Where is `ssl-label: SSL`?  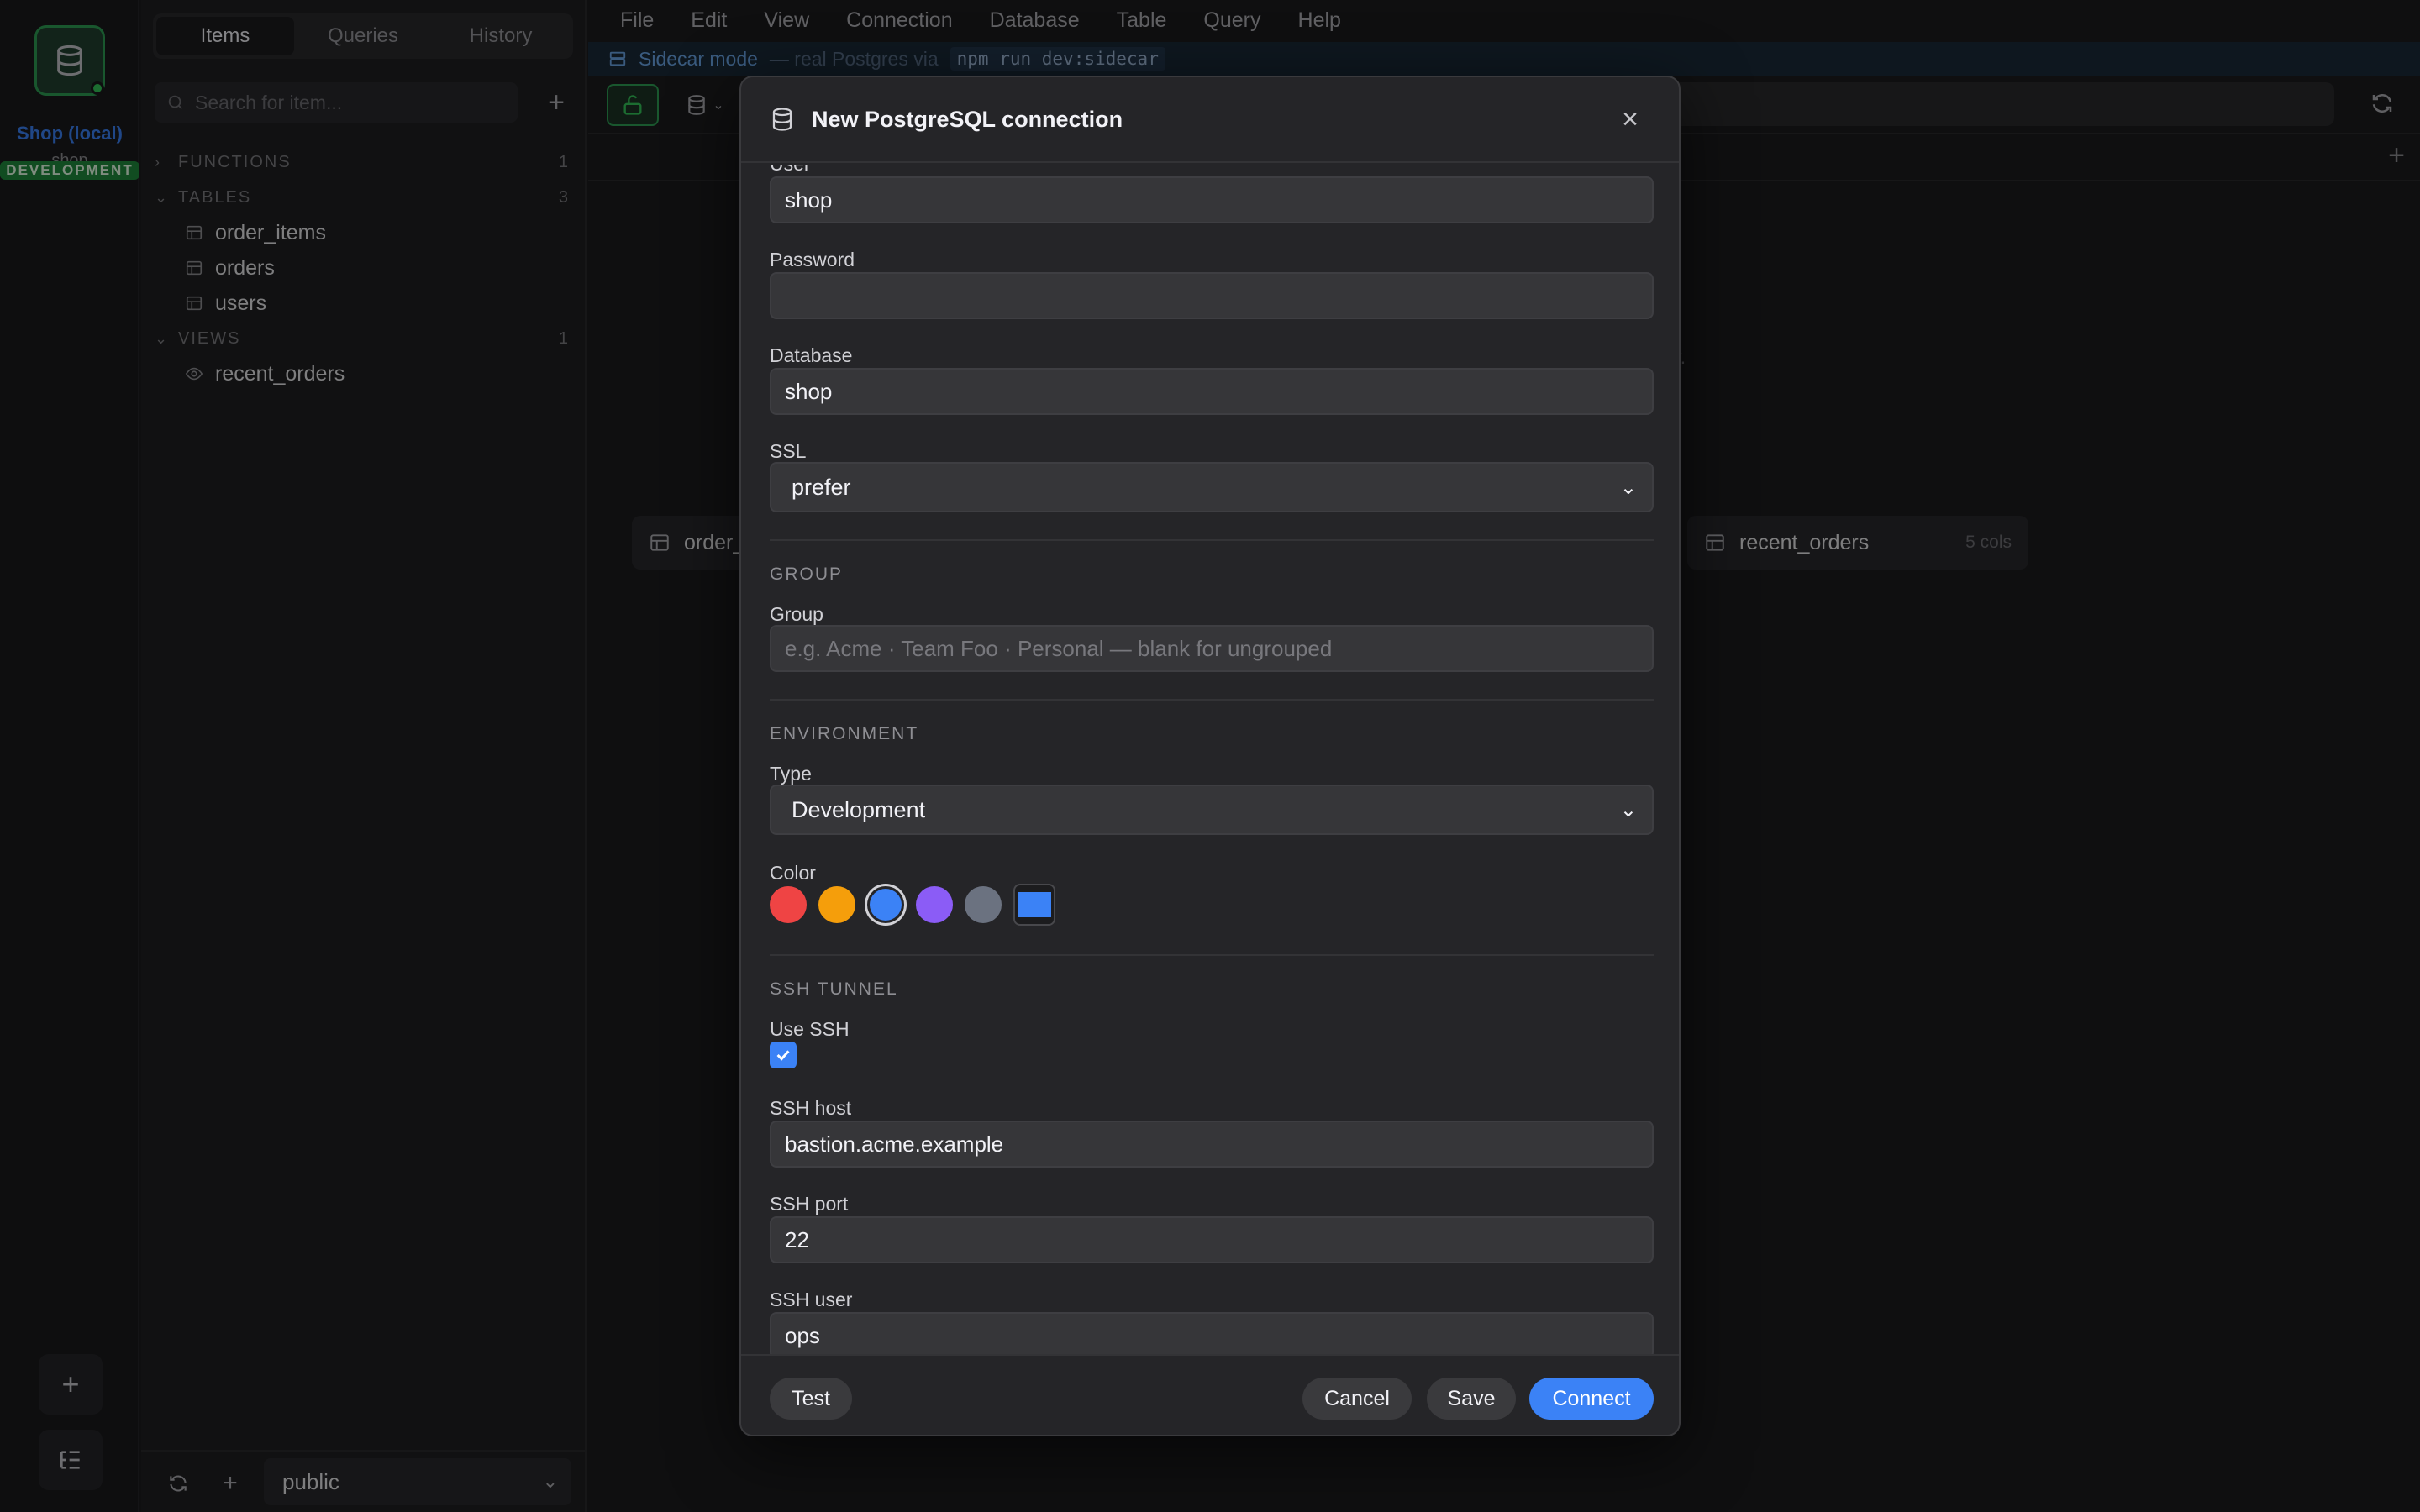 ssl-label: SSL is located at coordinates (788, 451).